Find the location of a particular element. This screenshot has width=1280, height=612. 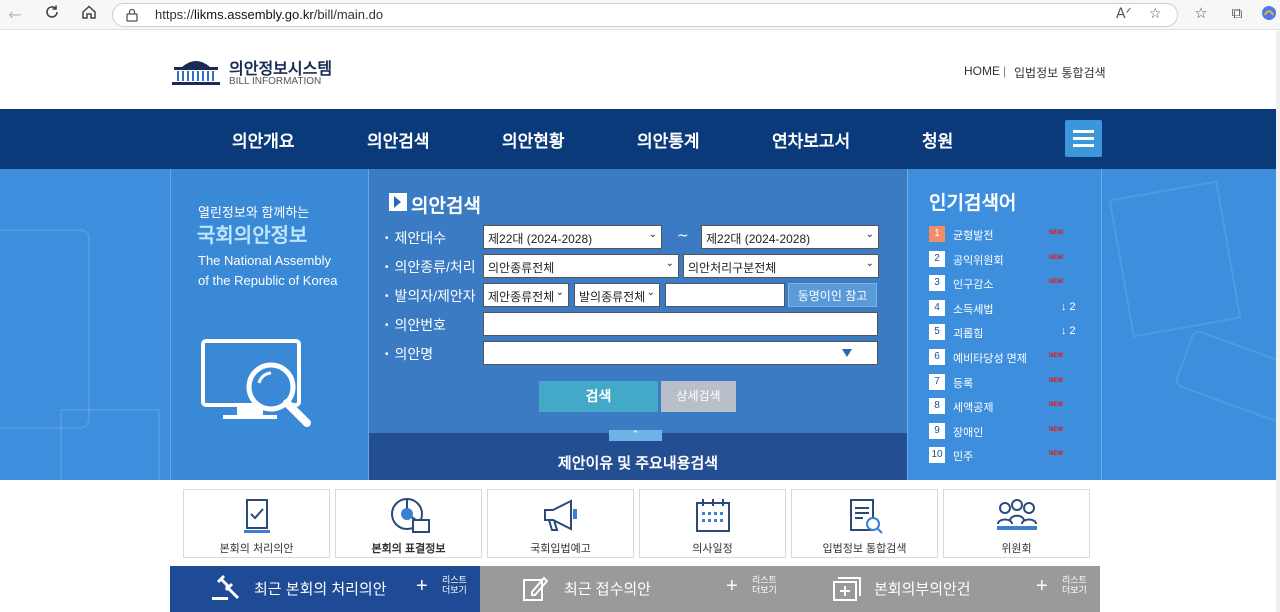

nav-annual-report: 연차보고서 is located at coordinates (811, 139).